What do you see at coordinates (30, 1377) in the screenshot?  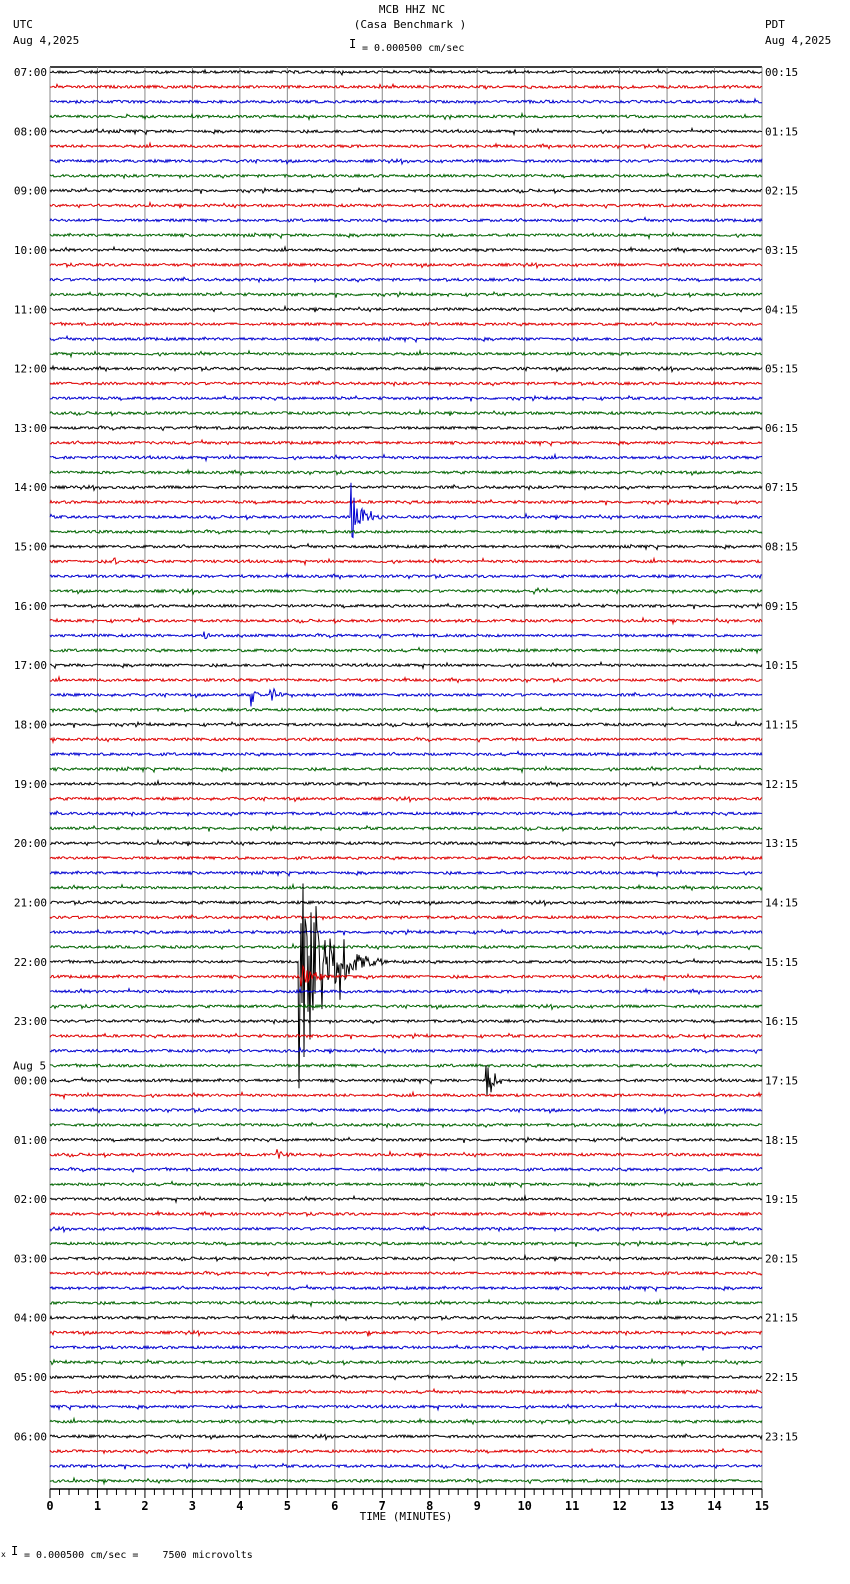 I see `utc-hour-label: 05:00` at bounding box center [30, 1377].